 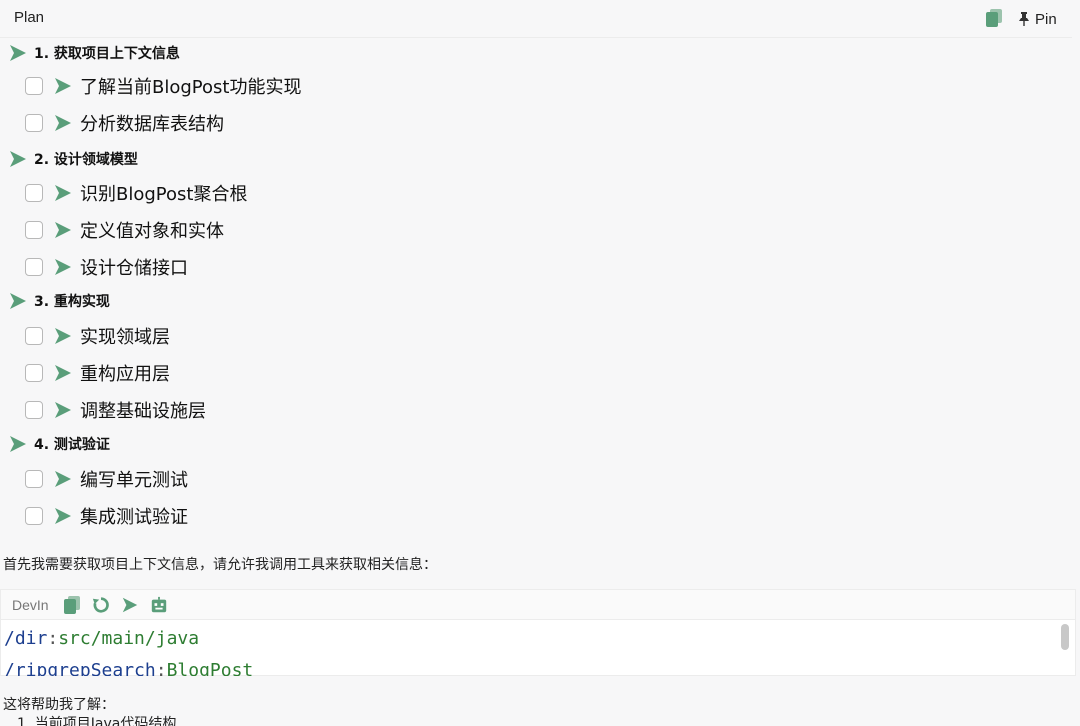 I want to click on task-label: 重构应用层, so click(x=125, y=374).